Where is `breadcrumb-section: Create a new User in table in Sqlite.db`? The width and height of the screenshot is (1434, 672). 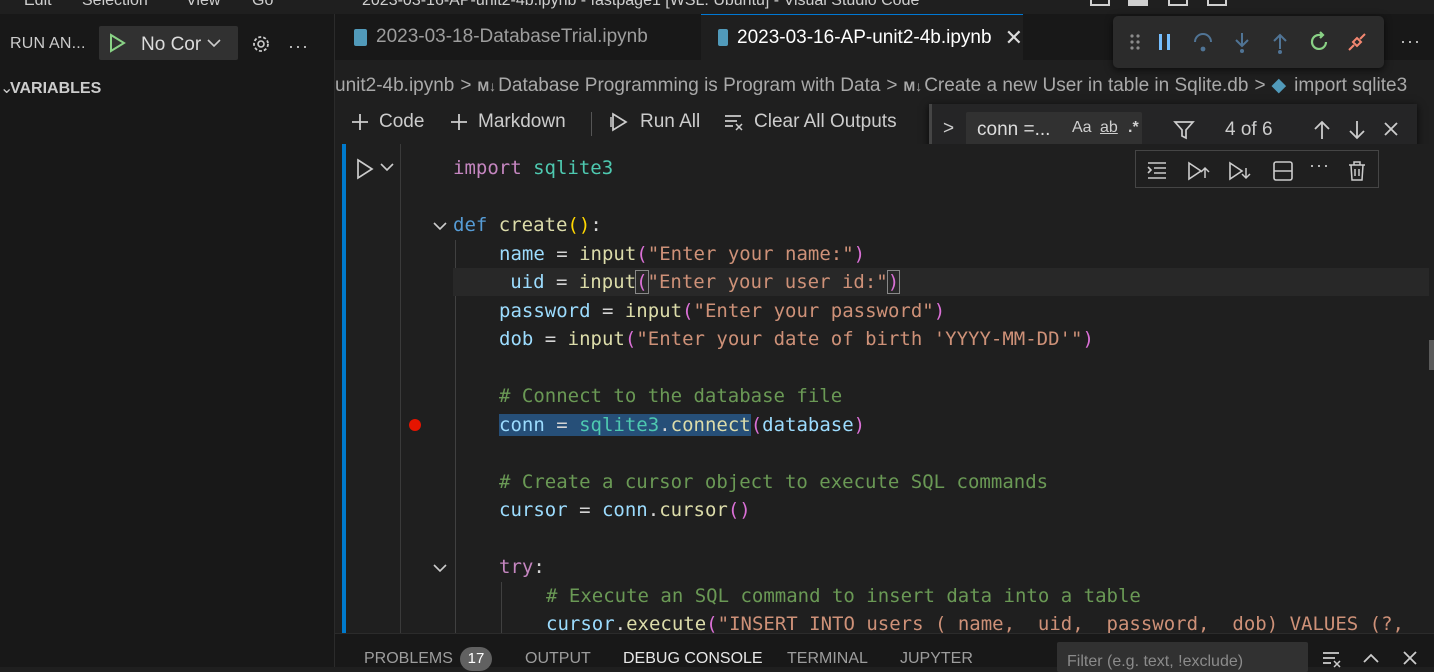 breadcrumb-section: Create a new User in table in Sqlite.db is located at coordinates (1086, 86).